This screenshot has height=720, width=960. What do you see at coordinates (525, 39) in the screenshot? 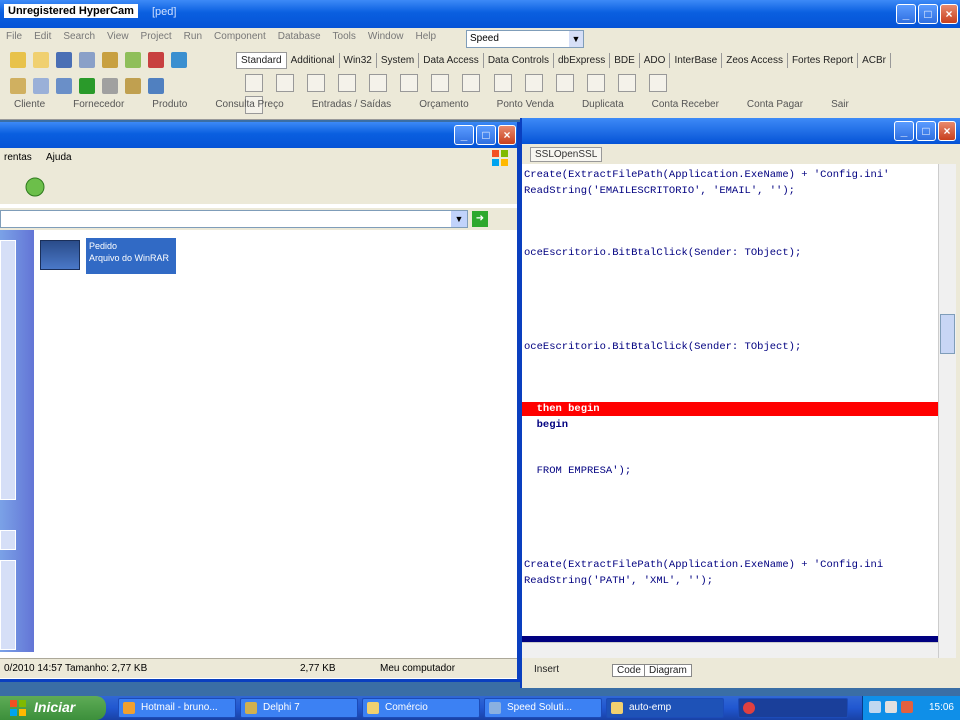
I see `speed-dropdown: Speed ▼` at bounding box center [525, 39].